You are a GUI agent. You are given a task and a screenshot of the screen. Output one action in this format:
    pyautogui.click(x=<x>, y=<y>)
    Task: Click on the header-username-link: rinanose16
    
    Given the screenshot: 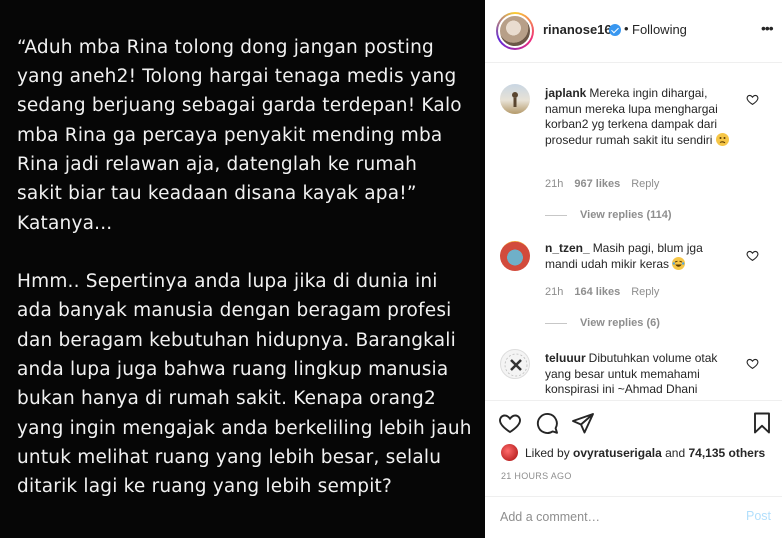 What is the action you would take?
    pyautogui.click(x=577, y=29)
    